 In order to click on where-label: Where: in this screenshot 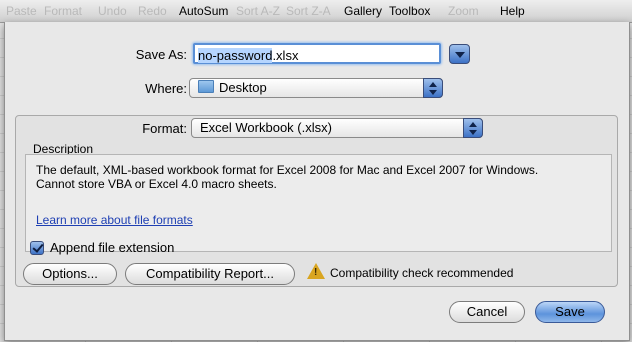, I will do `click(166, 88)`.